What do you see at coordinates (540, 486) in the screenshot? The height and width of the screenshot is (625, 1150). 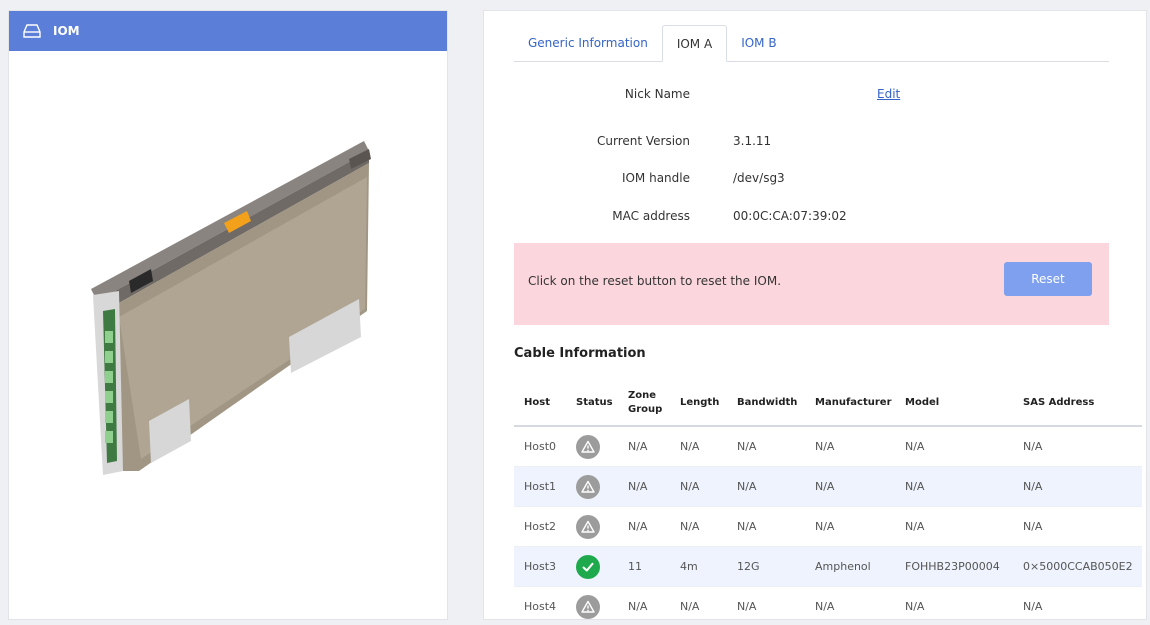 I see `cell-host: Host1` at bounding box center [540, 486].